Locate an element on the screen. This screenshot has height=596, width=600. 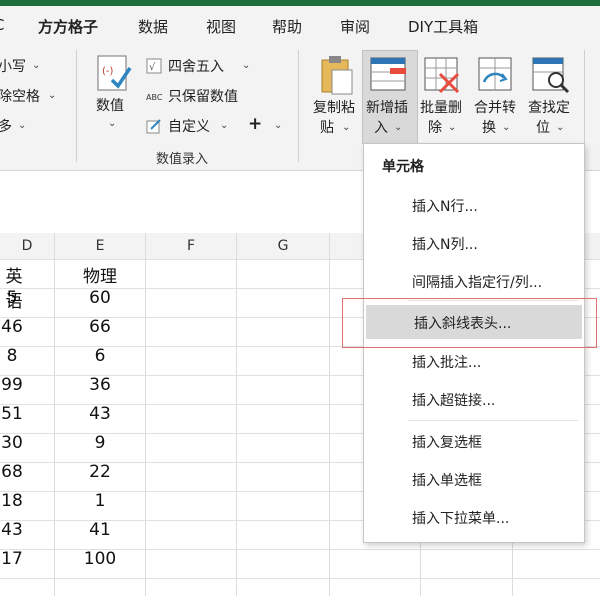
column-header-g: G is located at coordinates (283, 246).